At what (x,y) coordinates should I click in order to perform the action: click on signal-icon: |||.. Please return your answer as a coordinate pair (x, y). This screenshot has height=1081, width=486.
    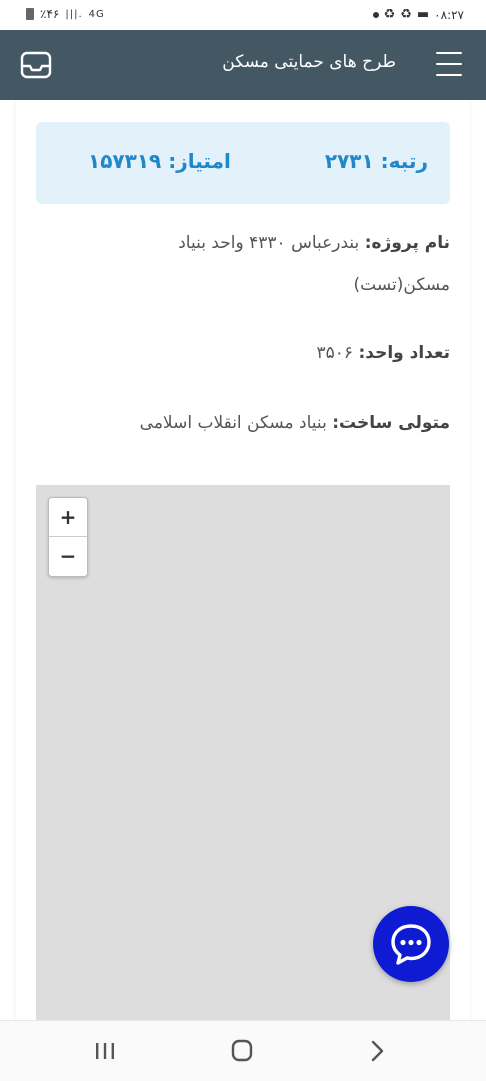
    Looking at the image, I should click on (74, 14).